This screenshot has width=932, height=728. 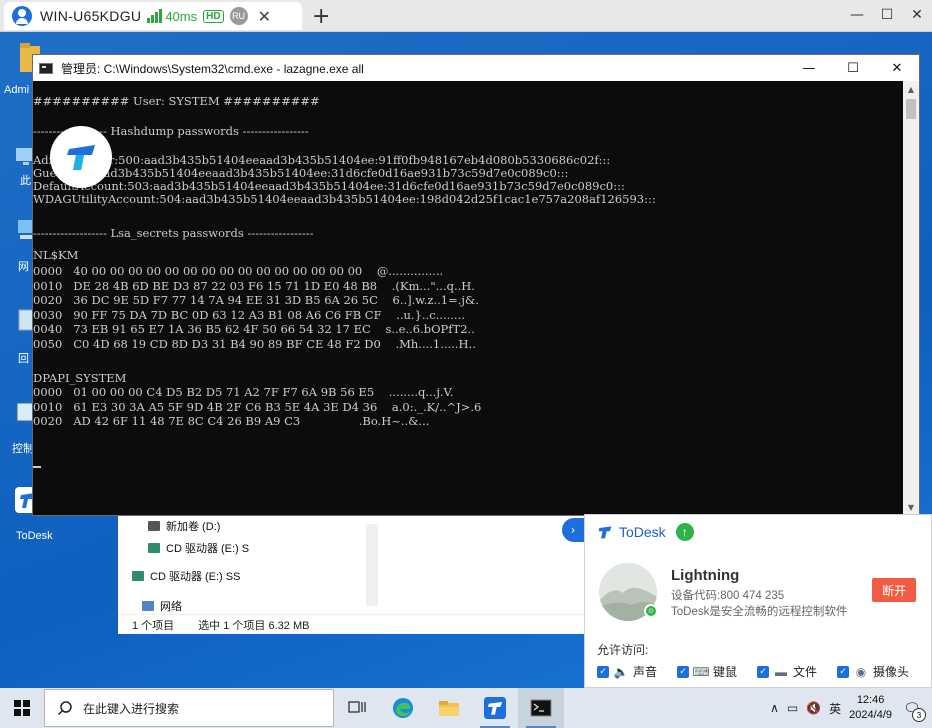 I want to click on network-item: 网络, so click(x=162, y=606).